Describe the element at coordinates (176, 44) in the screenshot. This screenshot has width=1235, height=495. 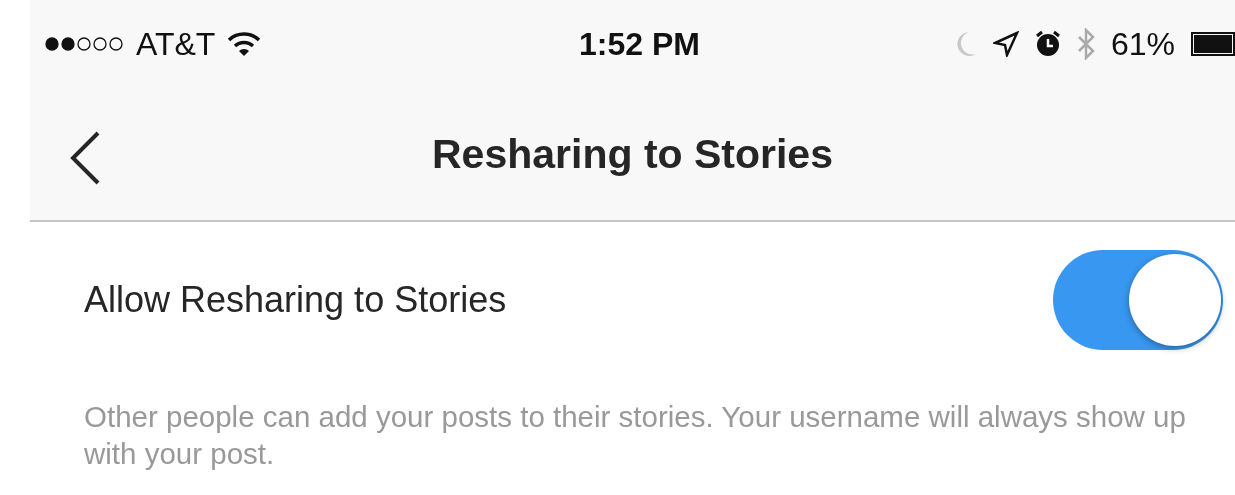
I see `carrier-name: AT&T` at that location.